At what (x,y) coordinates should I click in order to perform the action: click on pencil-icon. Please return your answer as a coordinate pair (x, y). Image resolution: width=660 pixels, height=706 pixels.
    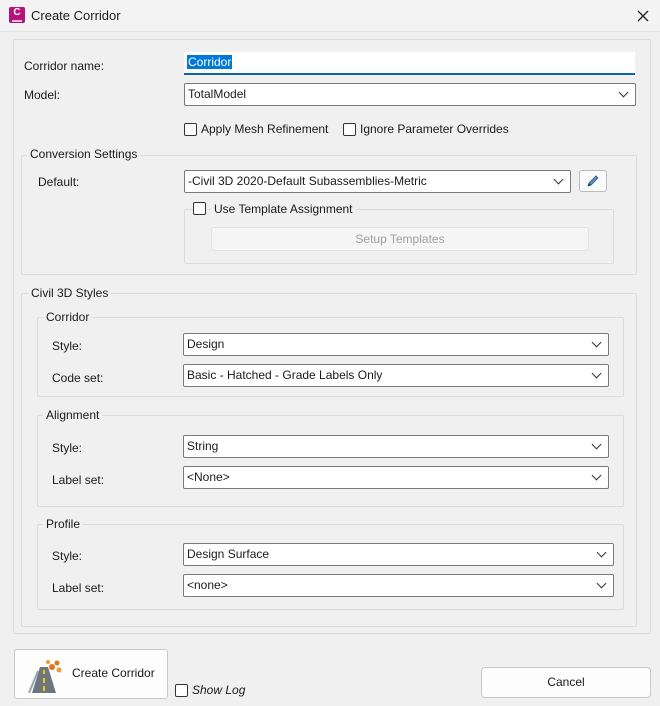
    Looking at the image, I should click on (593, 181).